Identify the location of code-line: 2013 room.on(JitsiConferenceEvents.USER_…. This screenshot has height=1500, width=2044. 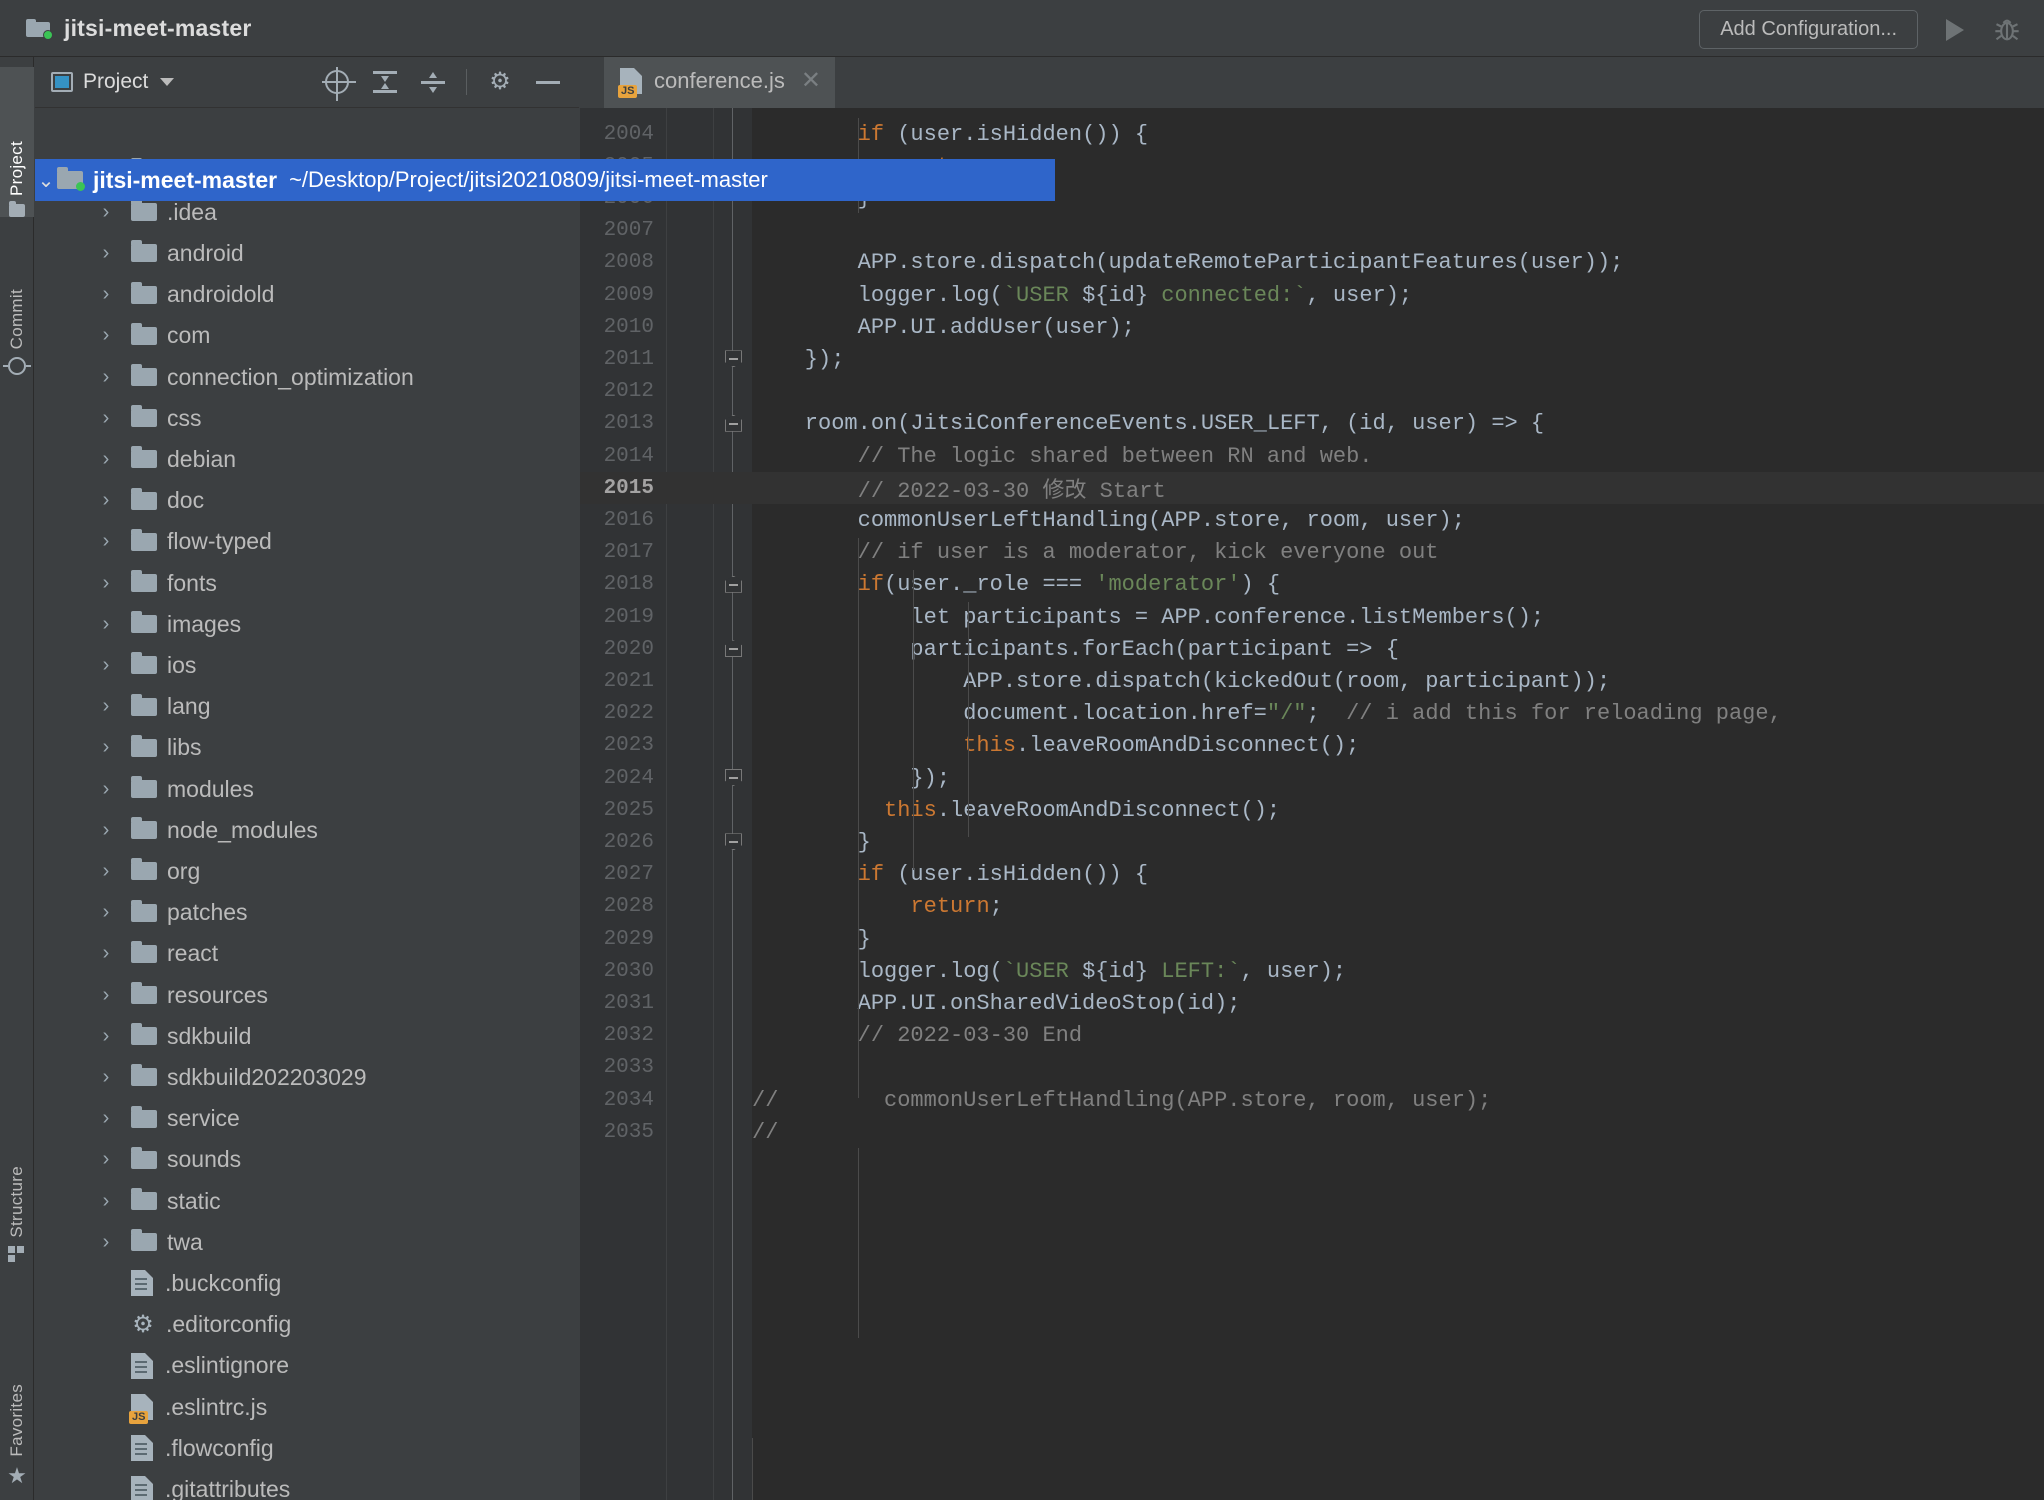
(1312, 424).